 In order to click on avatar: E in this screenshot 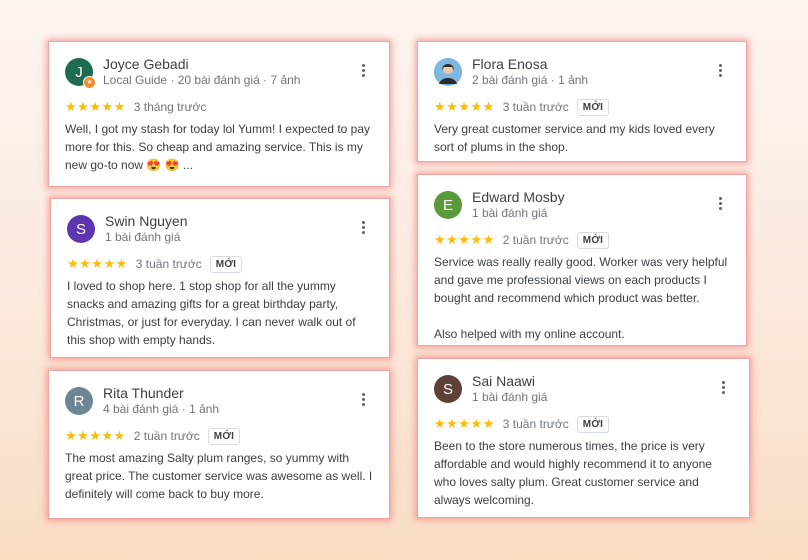, I will do `click(448, 205)`.